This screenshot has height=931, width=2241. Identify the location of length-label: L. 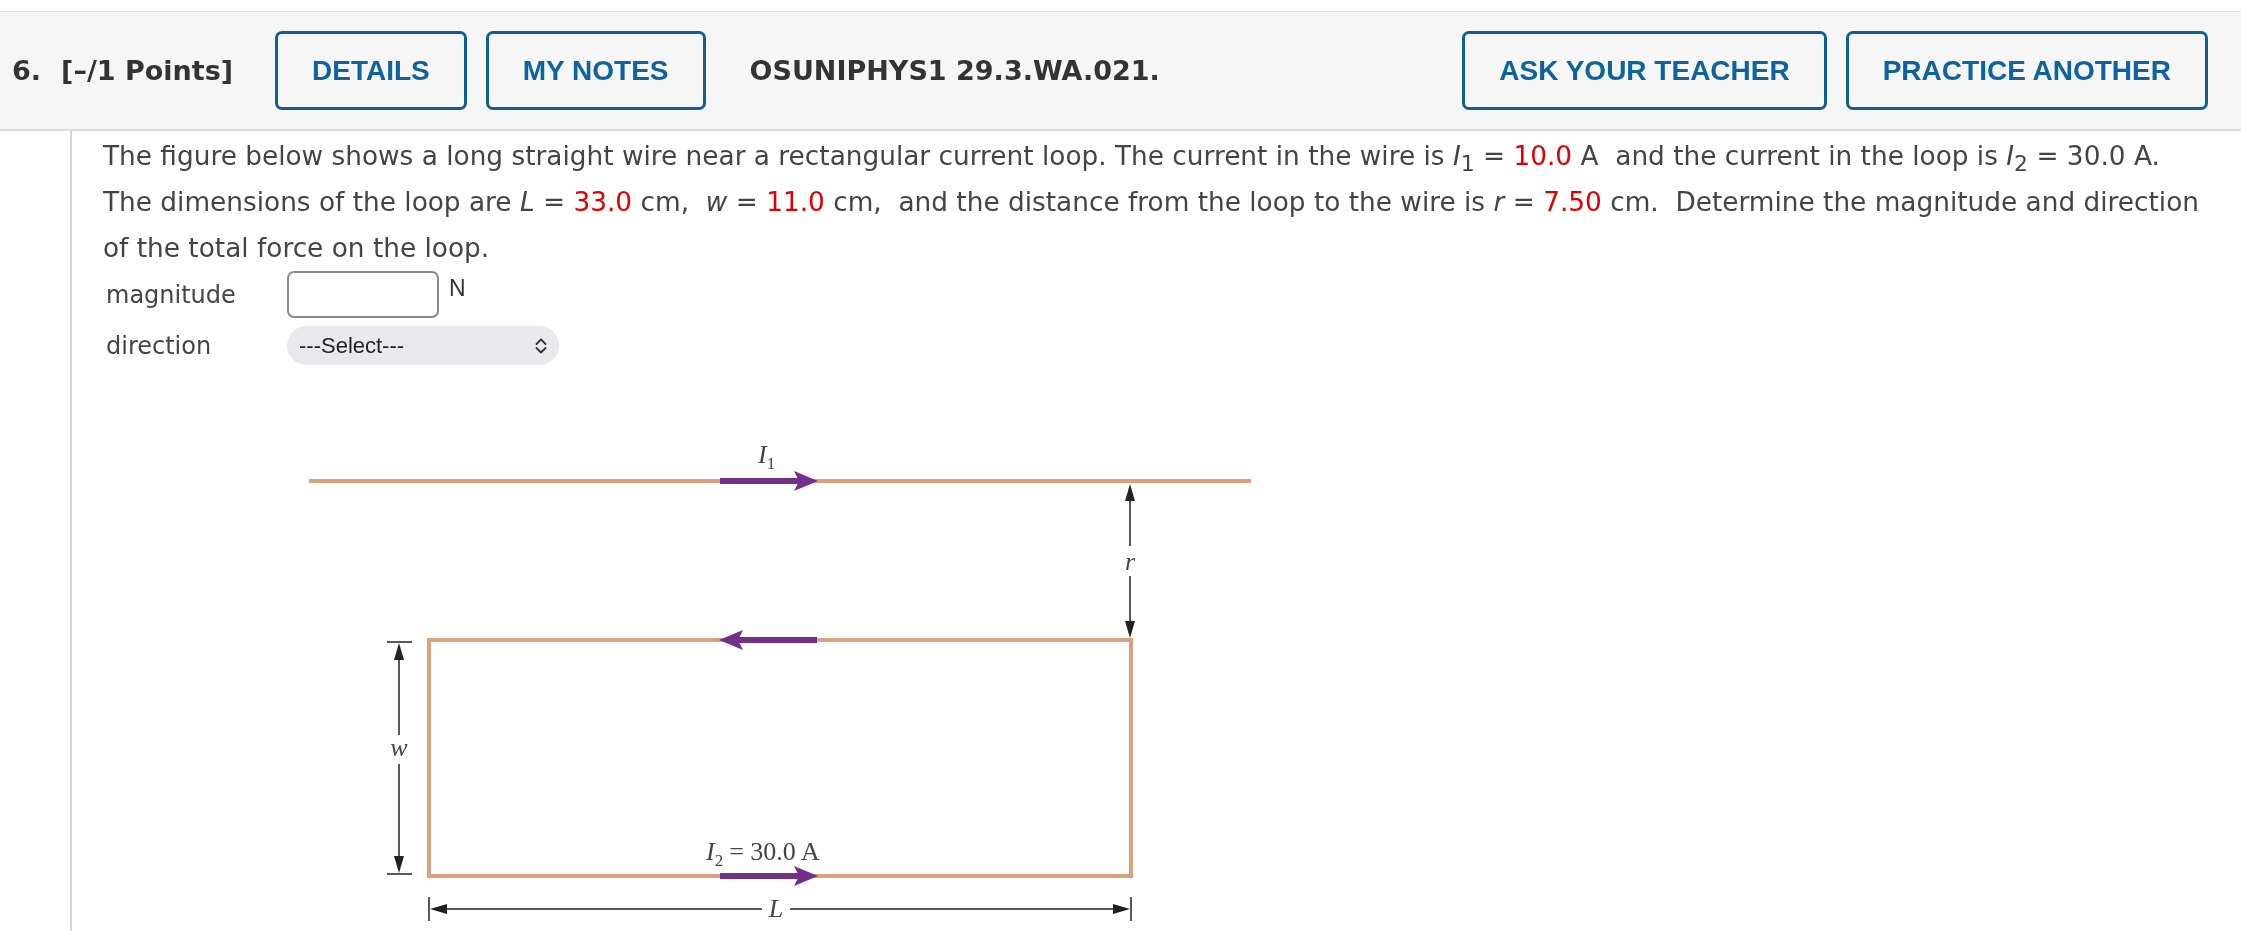
(776, 908).